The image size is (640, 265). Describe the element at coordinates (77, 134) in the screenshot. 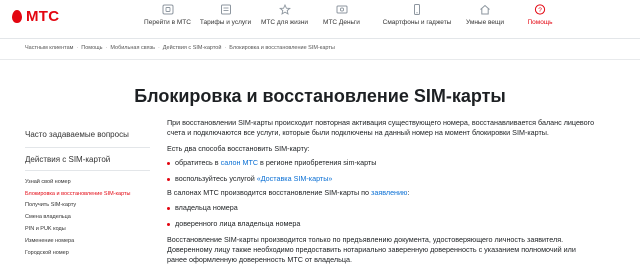

I see `faq-link: Часто задаваемые вопросы` at that location.